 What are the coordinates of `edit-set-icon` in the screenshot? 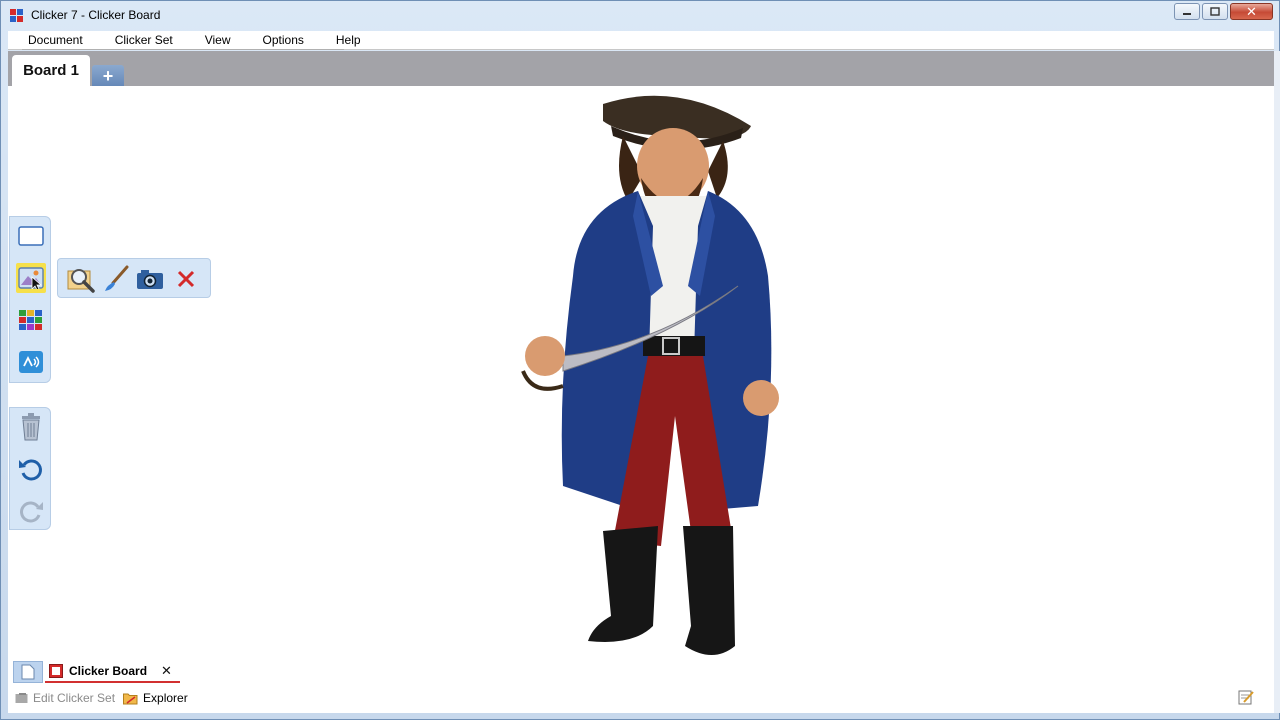 It's located at (21, 698).